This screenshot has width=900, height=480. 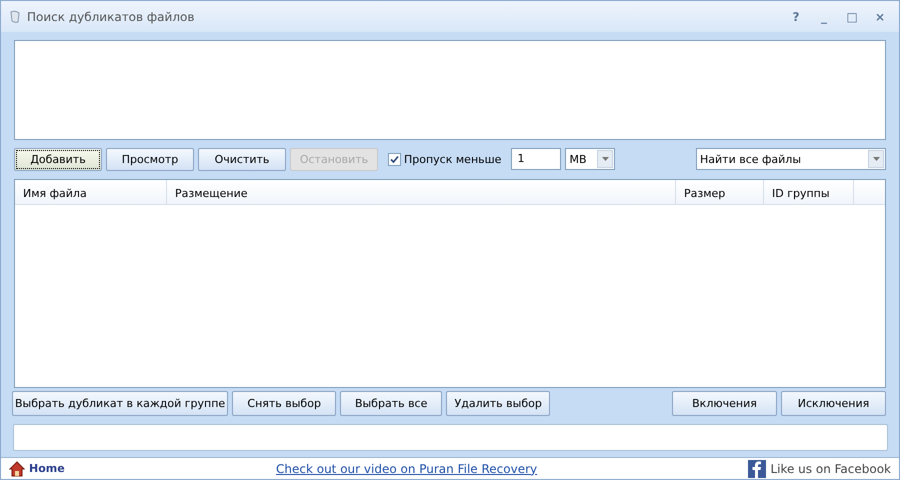 I want to click on checkbox-label: Пропуск меньше, so click(x=453, y=159).